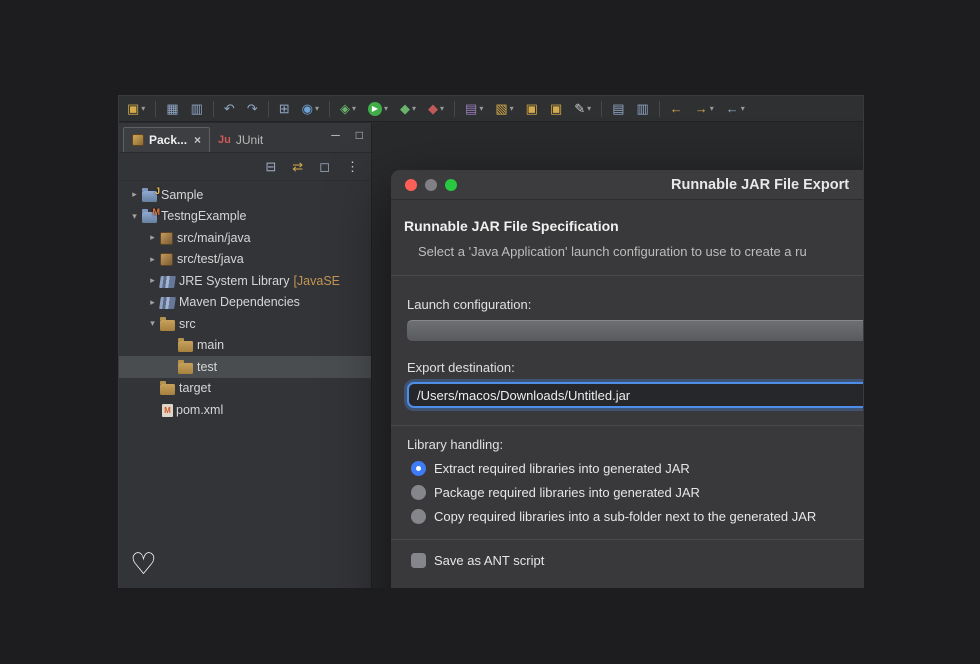 Image resolution: width=980 pixels, height=664 pixels. What do you see at coordinates (214, 237) in the screenshot?
I see `tree-item-label: src/main/java` at bounding box center [214, 237].